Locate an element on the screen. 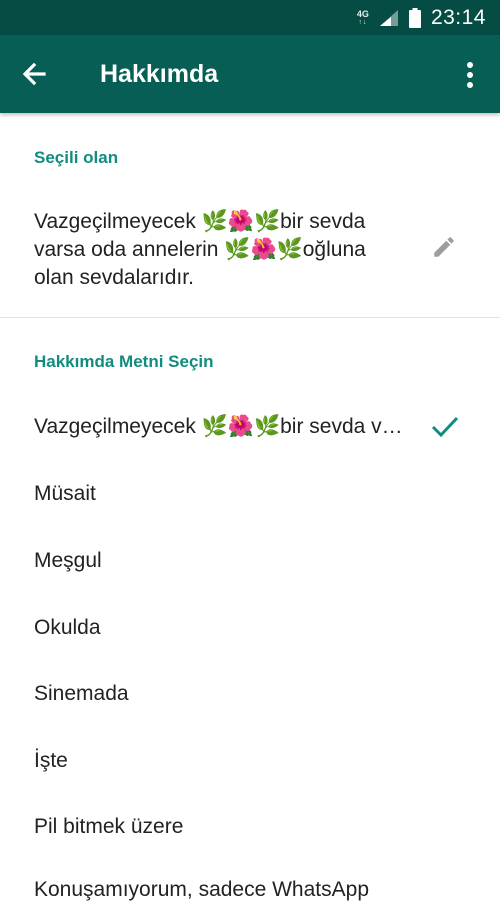  option-label: Pil bitmek üzere is located at coordinates (109, 826).